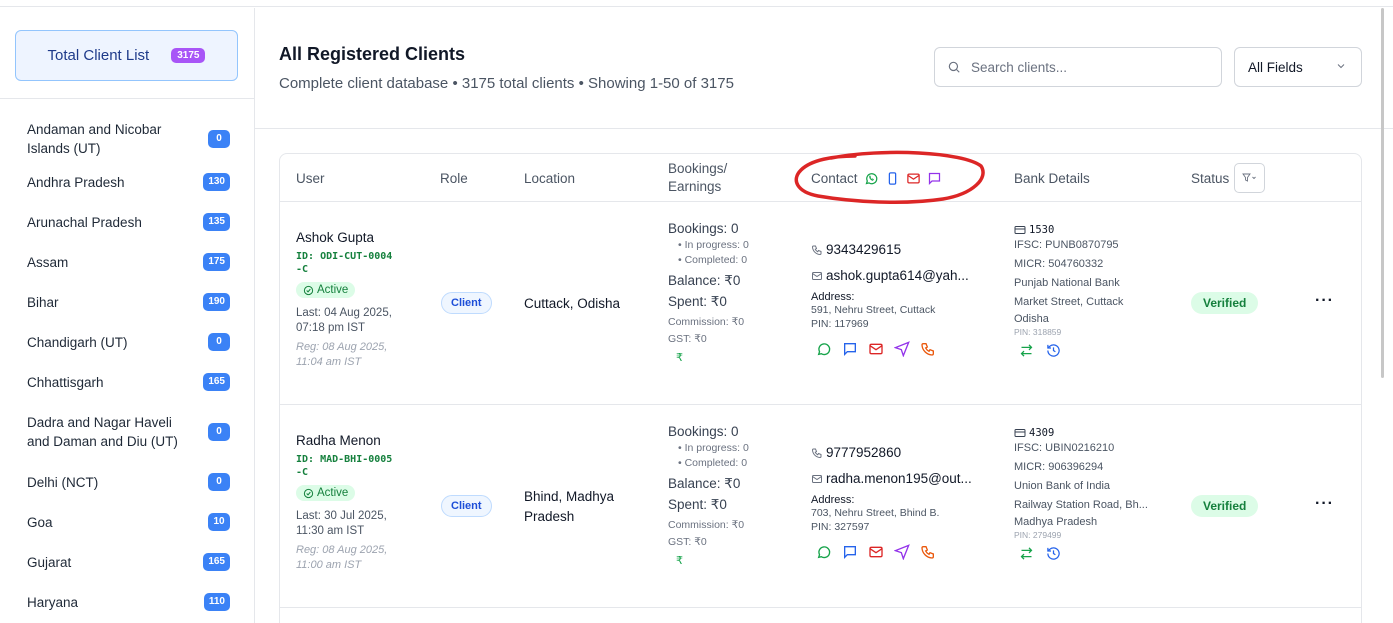 The image size is (1393, 623). I want to click on address-label: Address:, so click(833, 500).